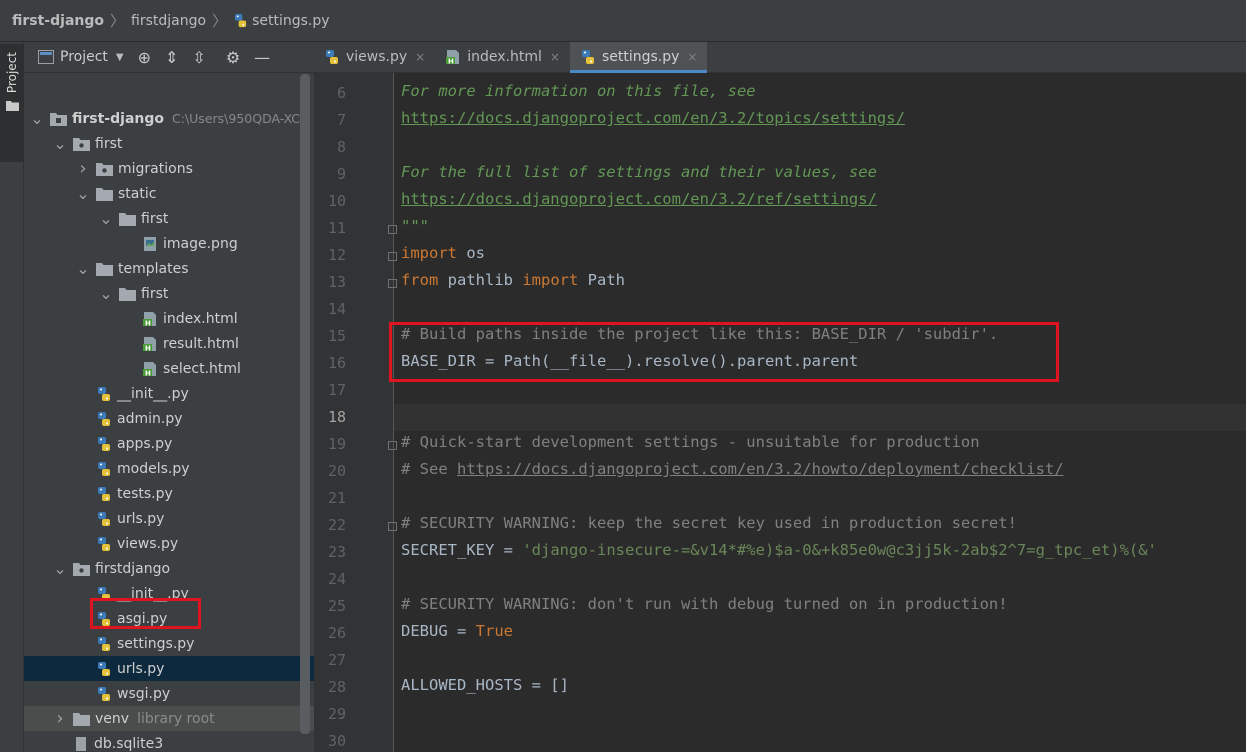  Describe the element at coordinates (145, 613) in the screenshot. I see `settings-file-highlight-box` at that location.